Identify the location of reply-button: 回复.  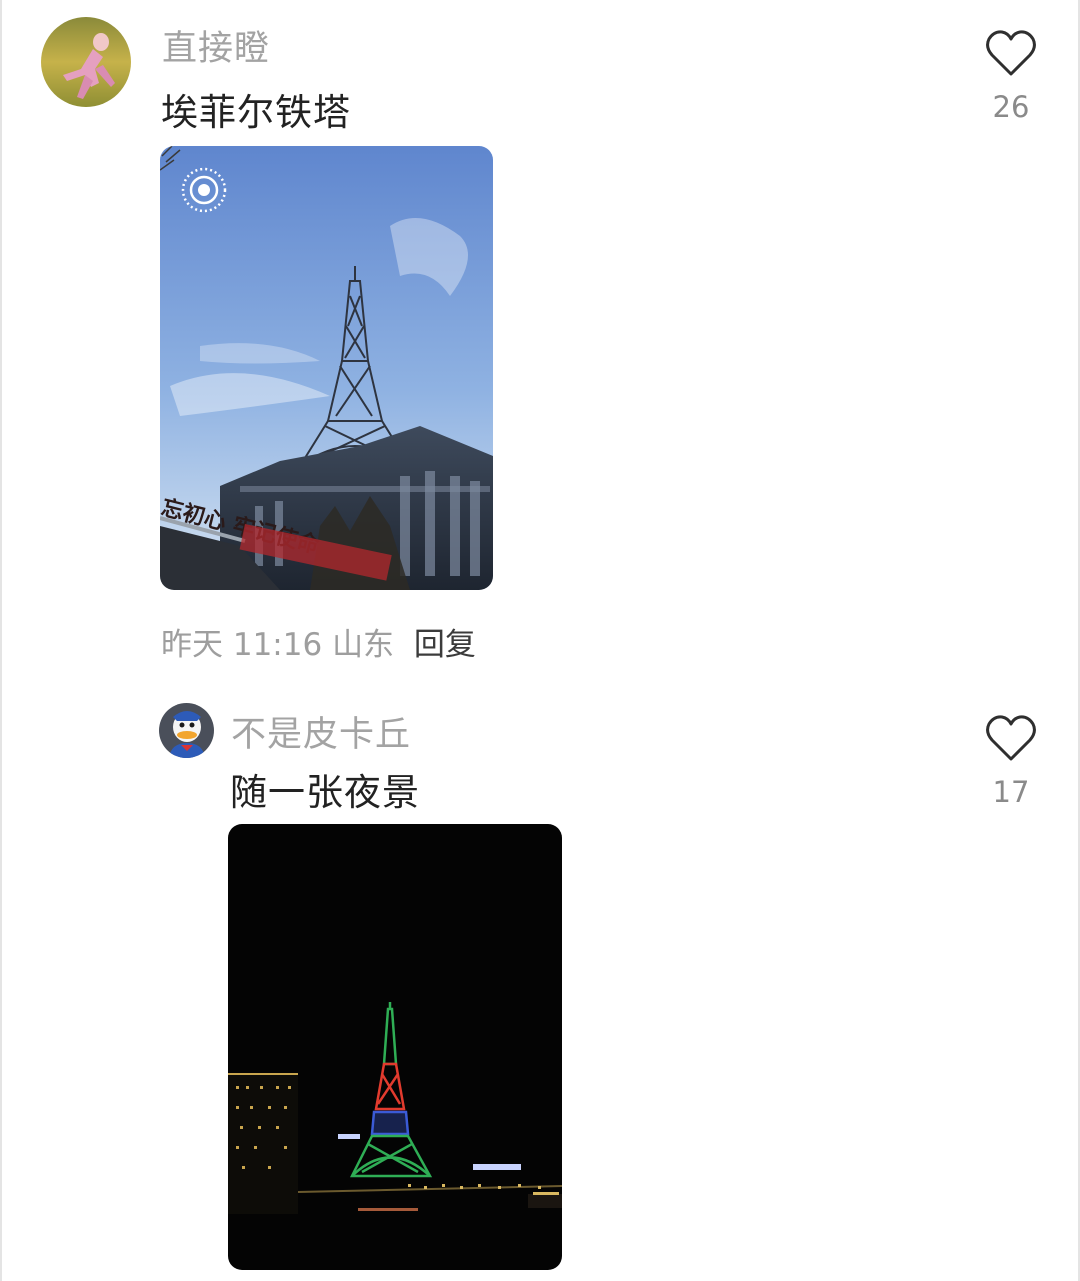
(445, 645).